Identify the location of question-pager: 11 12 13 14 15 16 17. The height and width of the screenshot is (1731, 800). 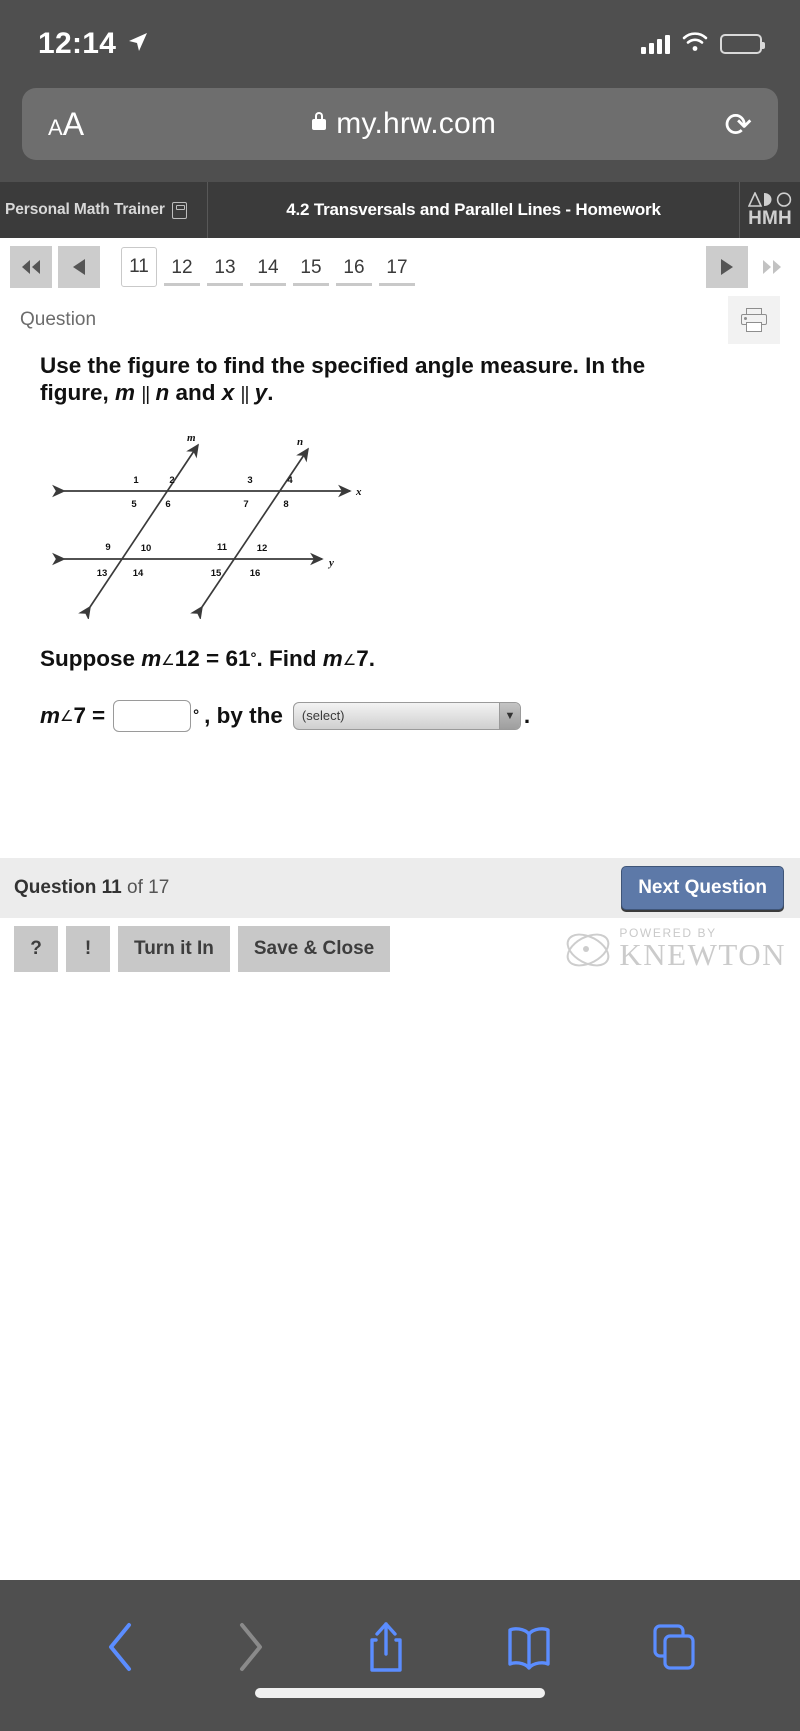
(400, 267).